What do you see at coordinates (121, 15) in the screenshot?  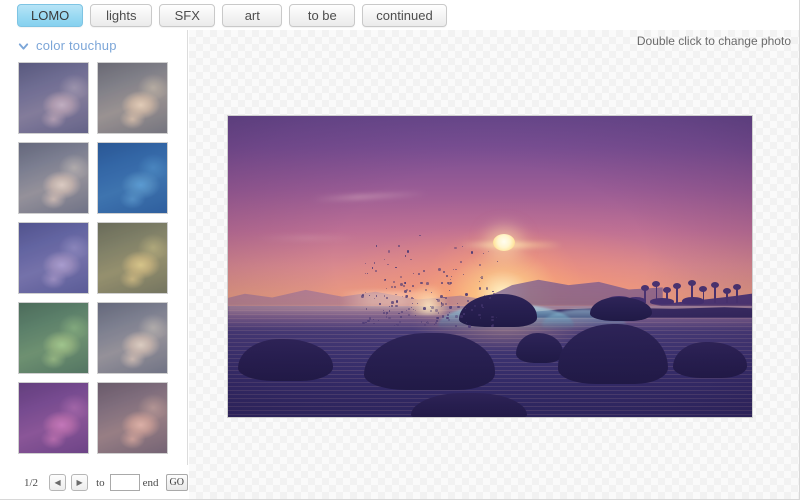 I see `tab-lights: lights` at bounding box center [121, 15].